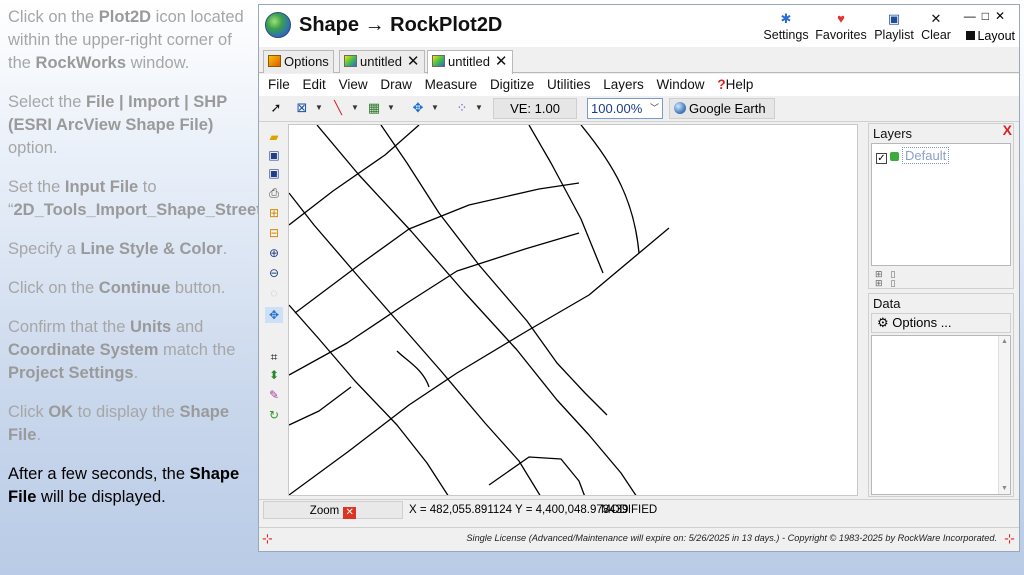  I want to click on zoom-extents-icon: ⊞, so click(274, 213).